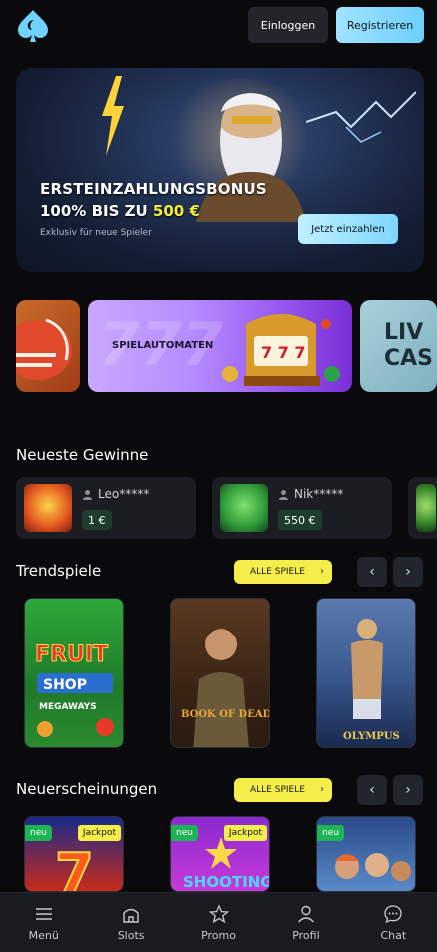  I want to click on trending-all-games-button: ALLE SPIELE ›, so click(283, 572).